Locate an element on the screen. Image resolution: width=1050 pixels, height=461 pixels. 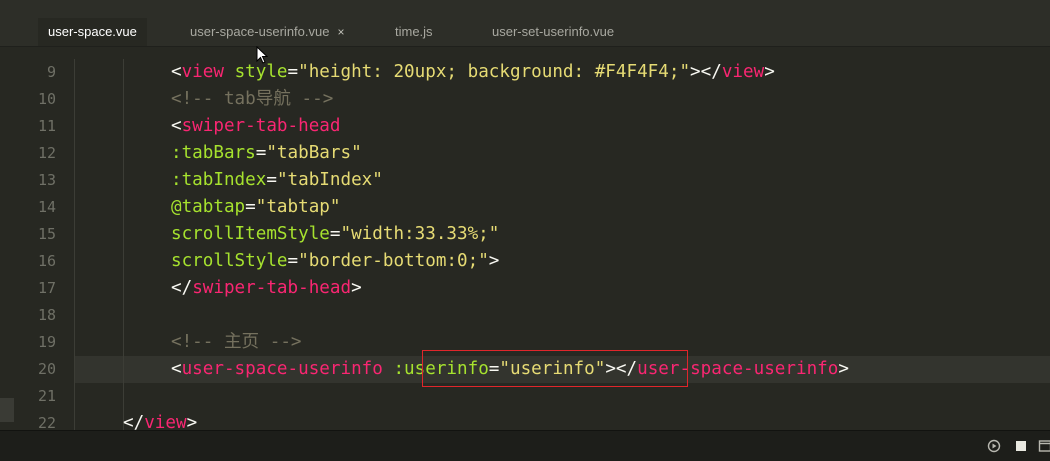
line-number: 12 is located at coordinates (28, 153).